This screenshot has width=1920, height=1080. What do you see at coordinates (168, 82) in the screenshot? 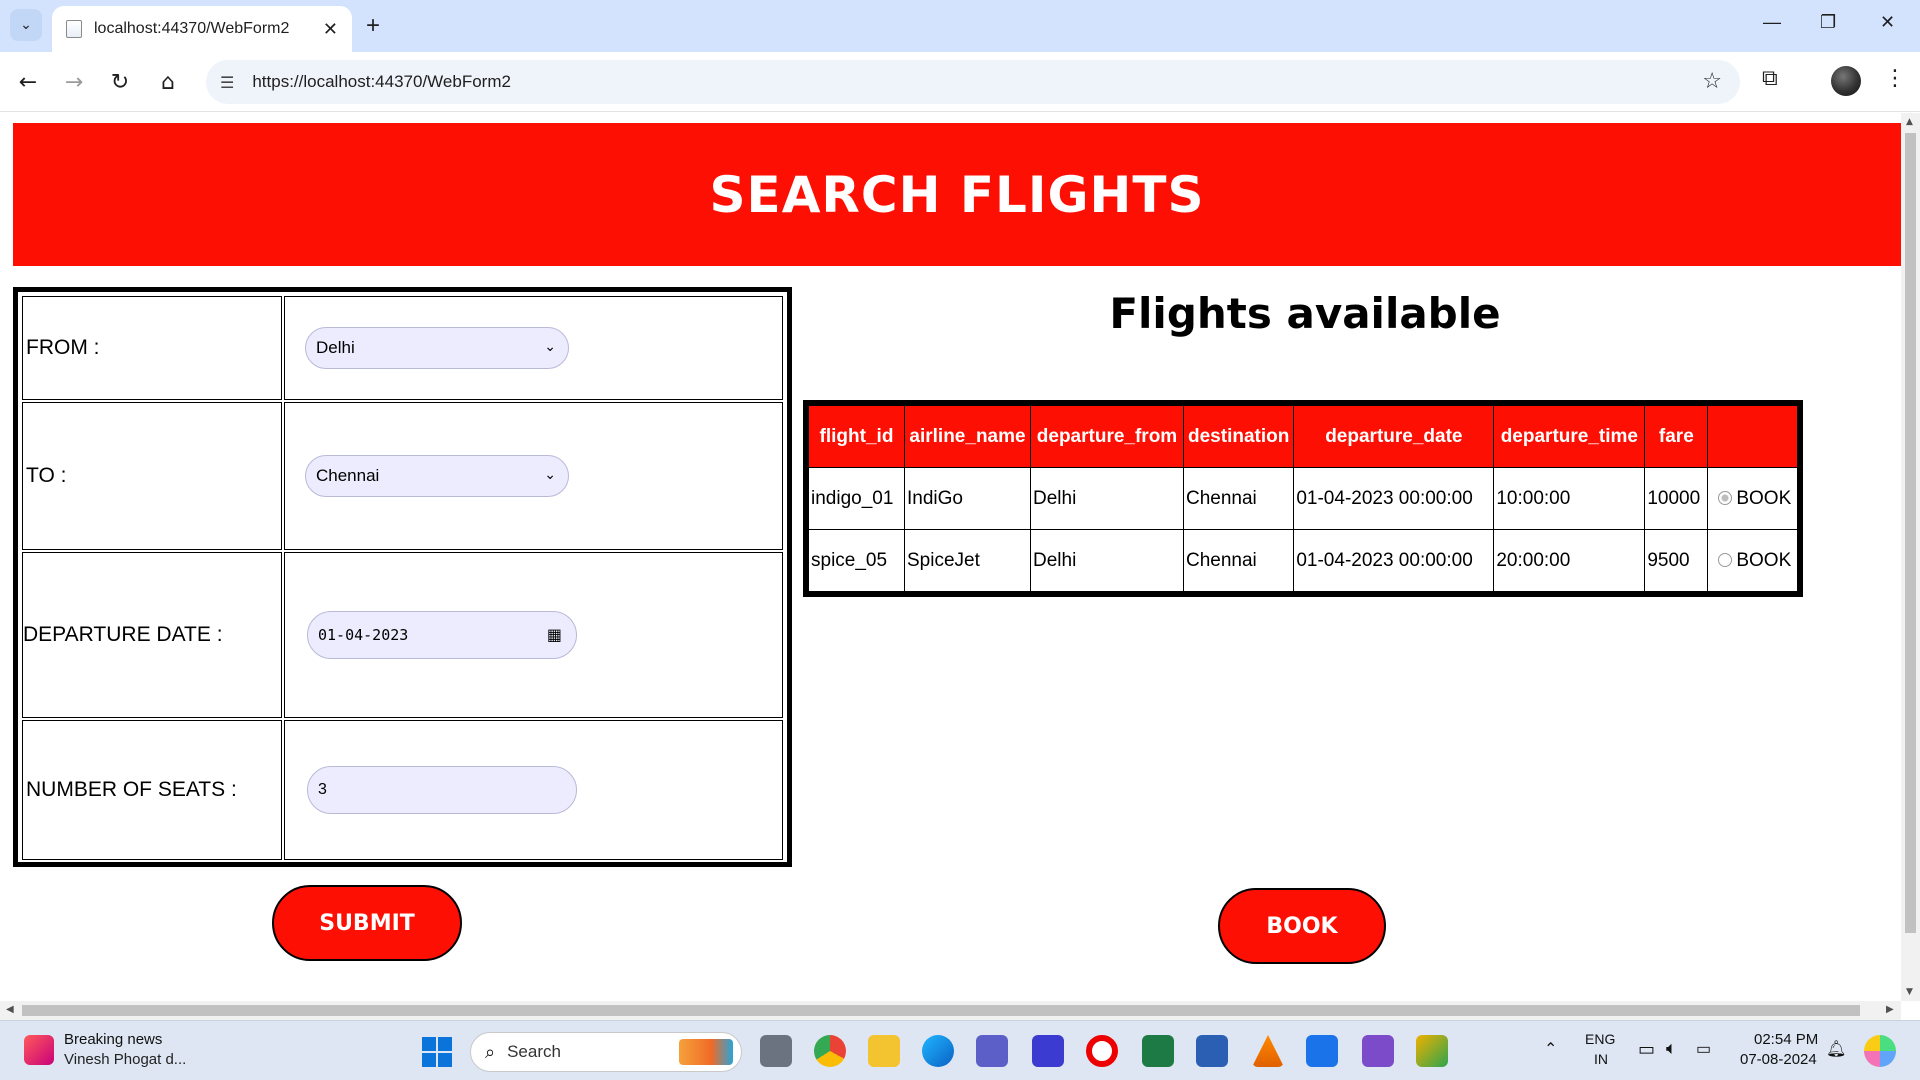
I see `home-icon: ⌂` at bounding box center [168, 82].